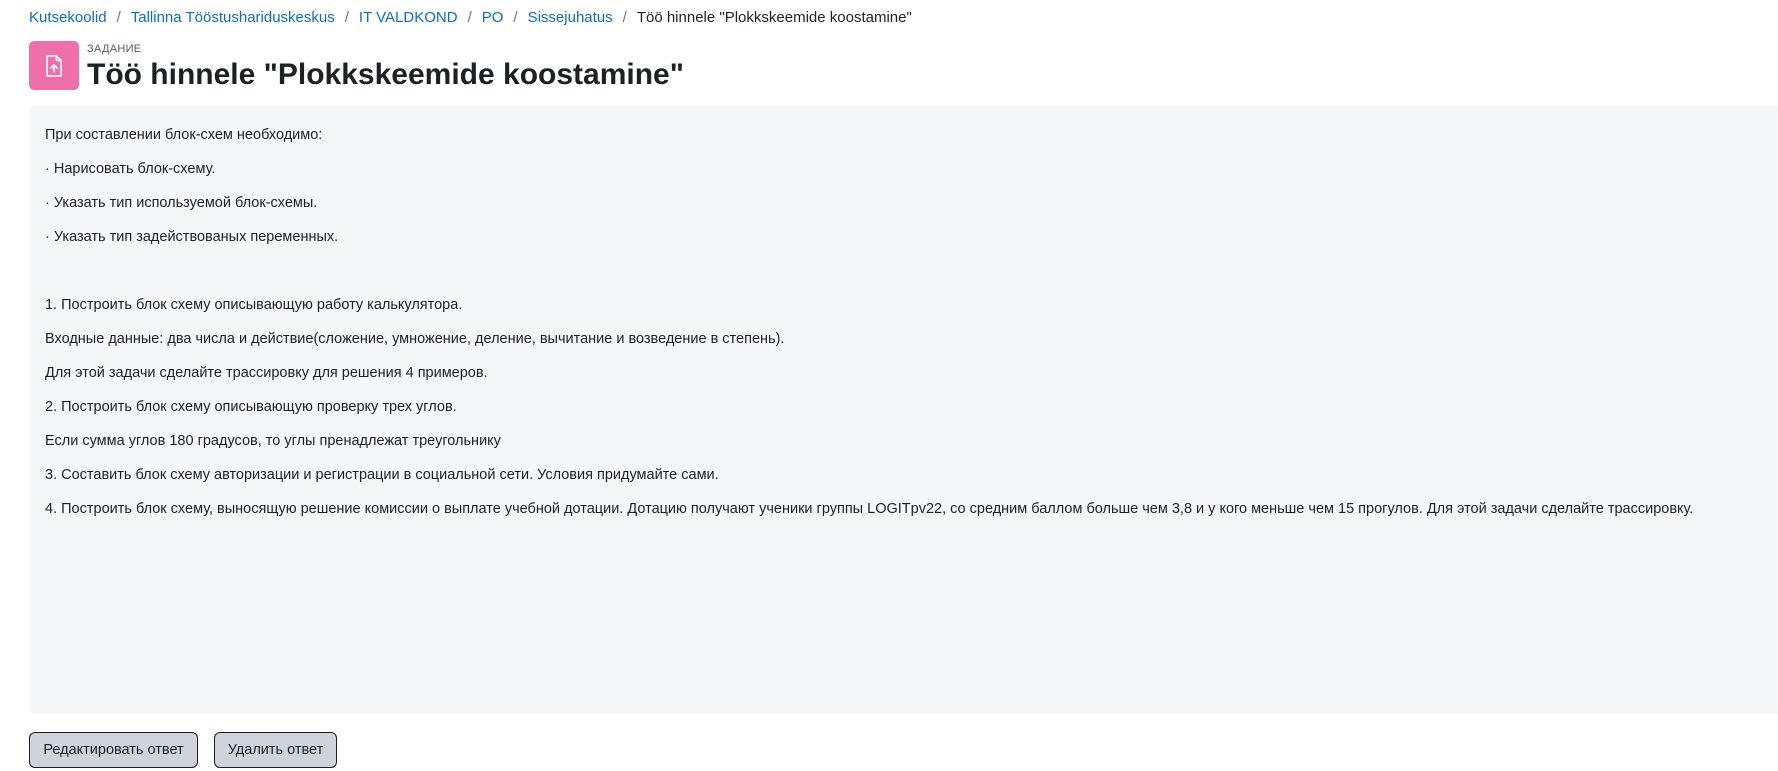  I want to click on breadcrumb-link-kutsekoolid: Kutsekoolid, so click(68, 18).